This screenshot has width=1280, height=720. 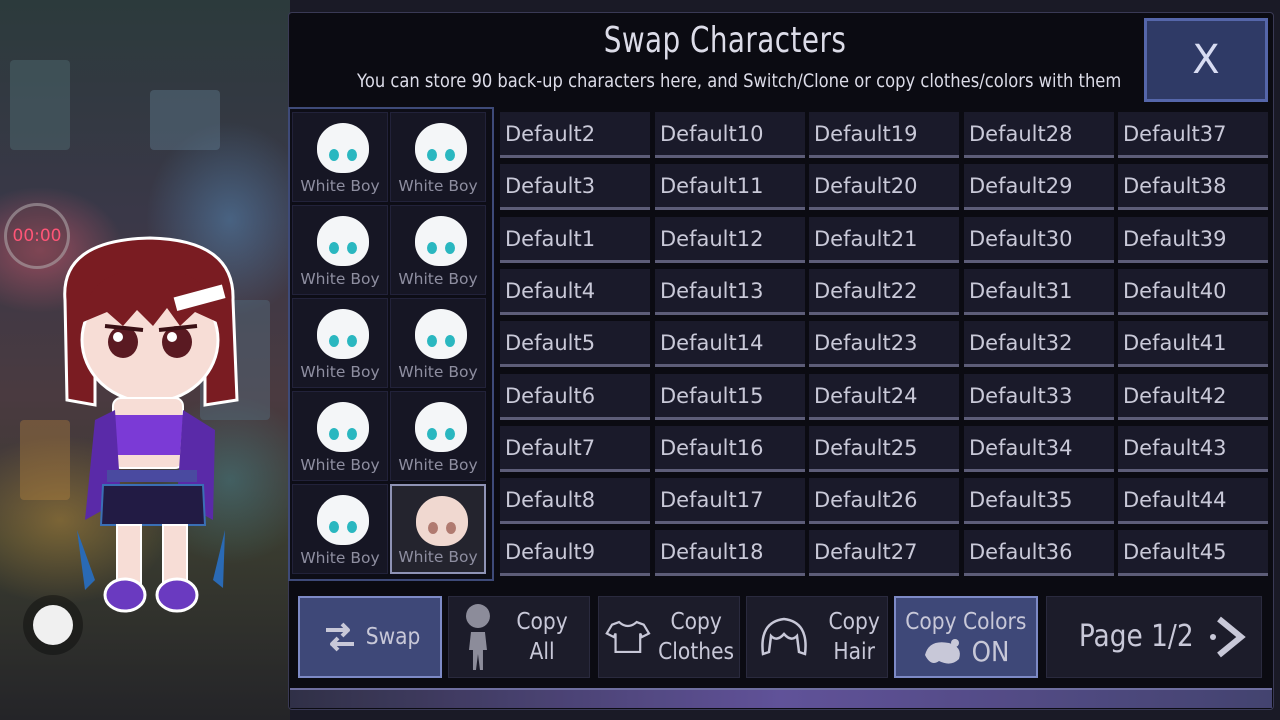 What do you see at coordinates (53, 625) in the screenshot?
I see `joystick-button` at bounding box center [53, 625].